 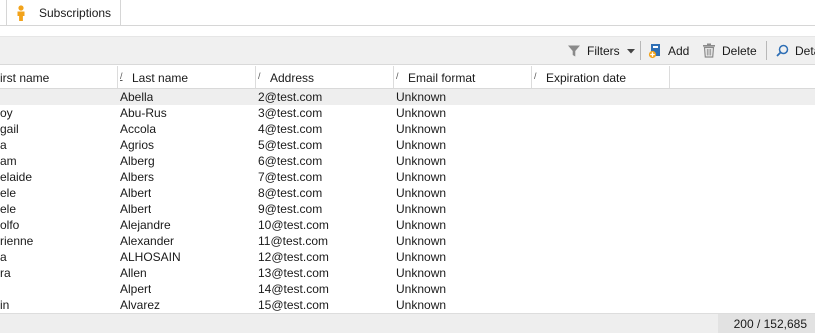 I want to click on table-row: elaide Albers 7@test.com Unknown, so click(x=407, y=177).